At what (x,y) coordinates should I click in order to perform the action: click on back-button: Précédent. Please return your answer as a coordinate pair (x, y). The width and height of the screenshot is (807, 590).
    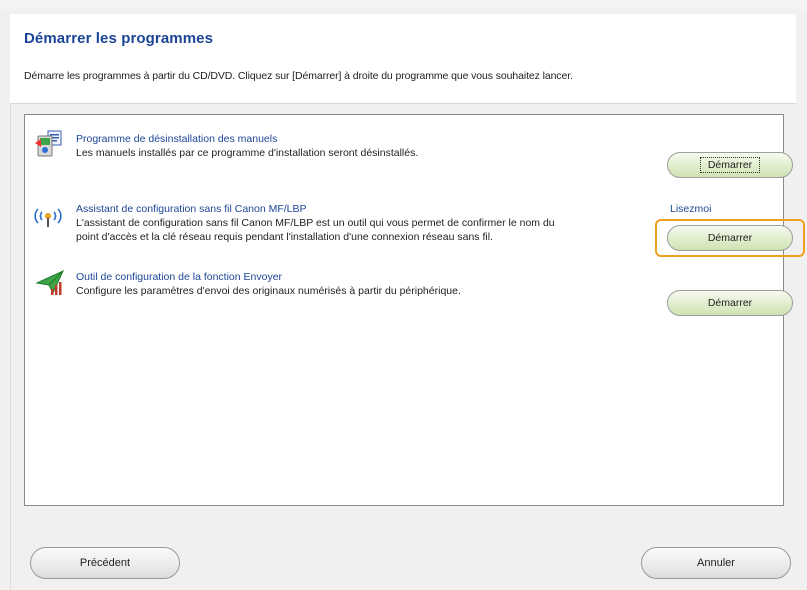
    Looking at the image, I should click on (105, 563).